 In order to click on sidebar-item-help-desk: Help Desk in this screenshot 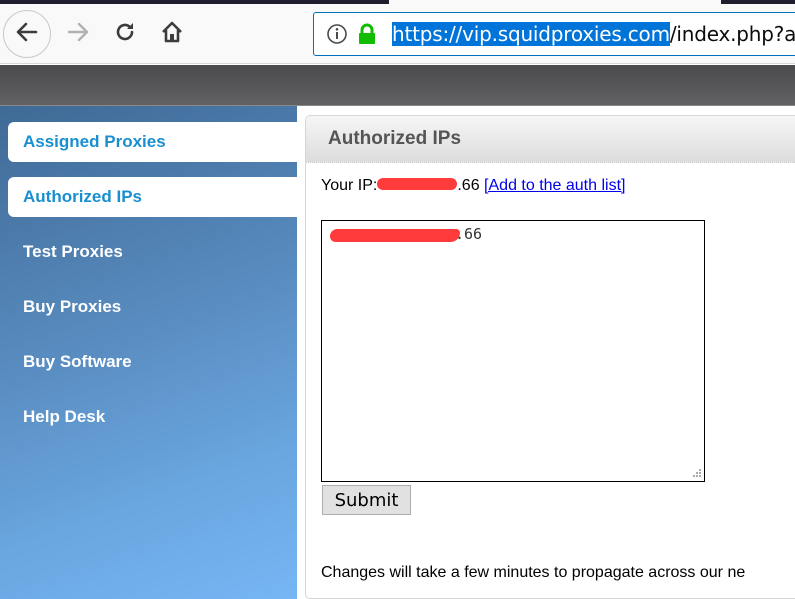, I will do `click(152, 417)`.